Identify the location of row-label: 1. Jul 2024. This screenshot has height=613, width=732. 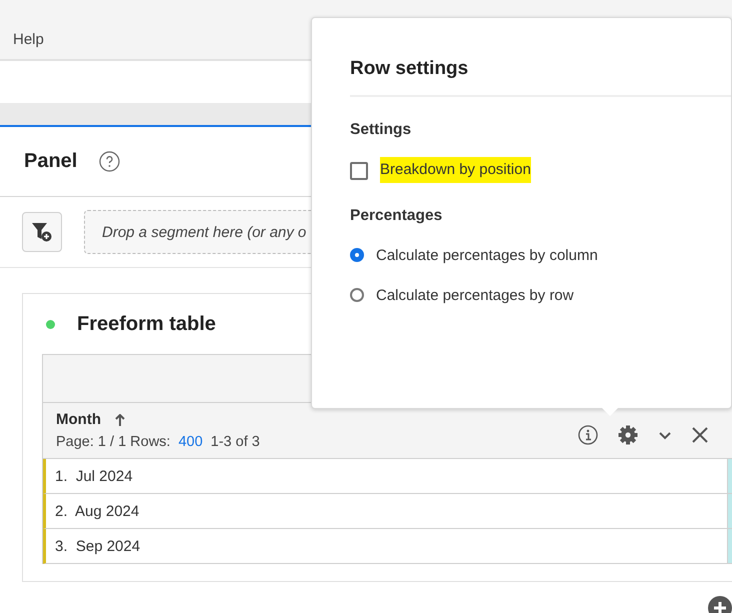
(386, 476).